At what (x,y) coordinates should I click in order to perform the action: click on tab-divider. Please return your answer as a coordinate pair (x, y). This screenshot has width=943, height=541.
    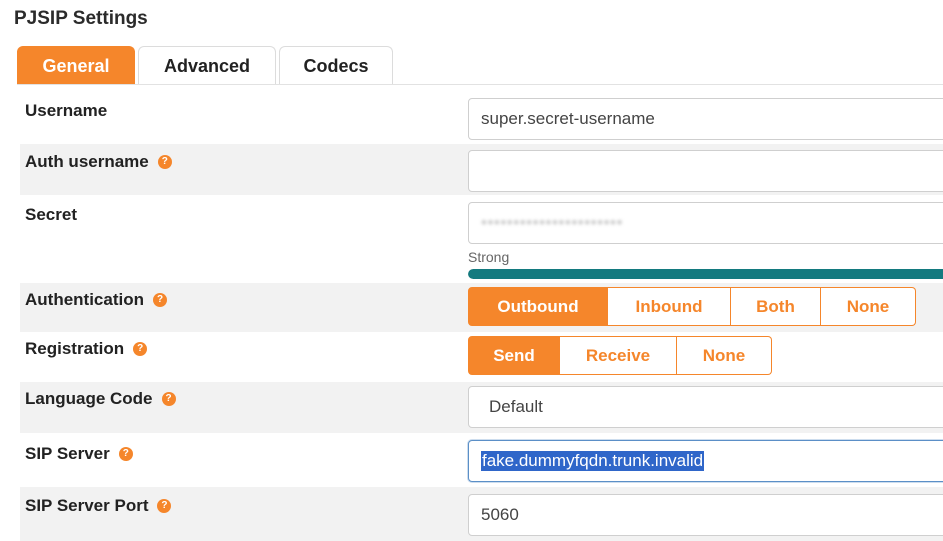
    Looking at the image, I should click on (480, 84).